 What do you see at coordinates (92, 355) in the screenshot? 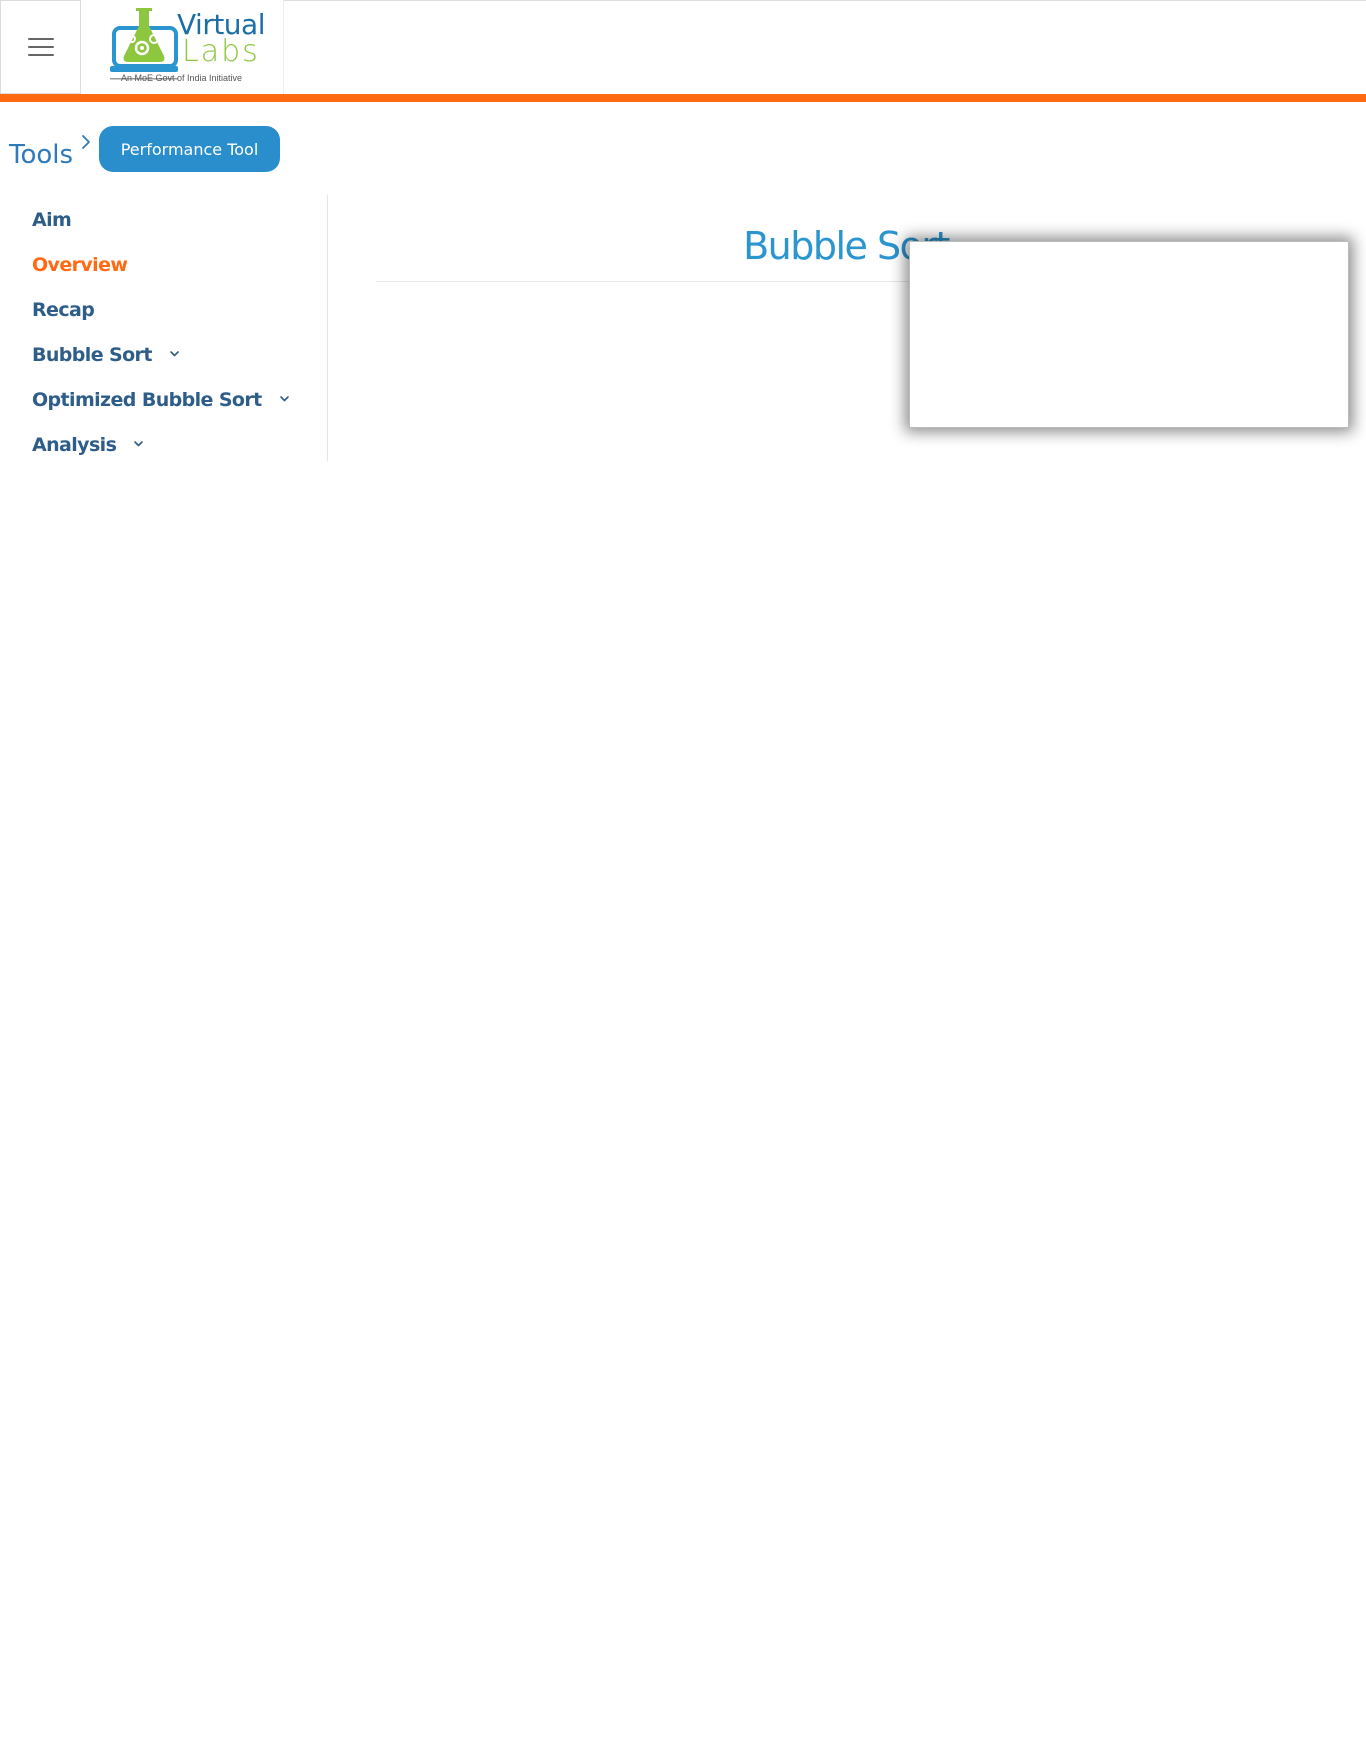
I see `sidebar-item-label: Bubble Sort` at bounding box center [92, 355].